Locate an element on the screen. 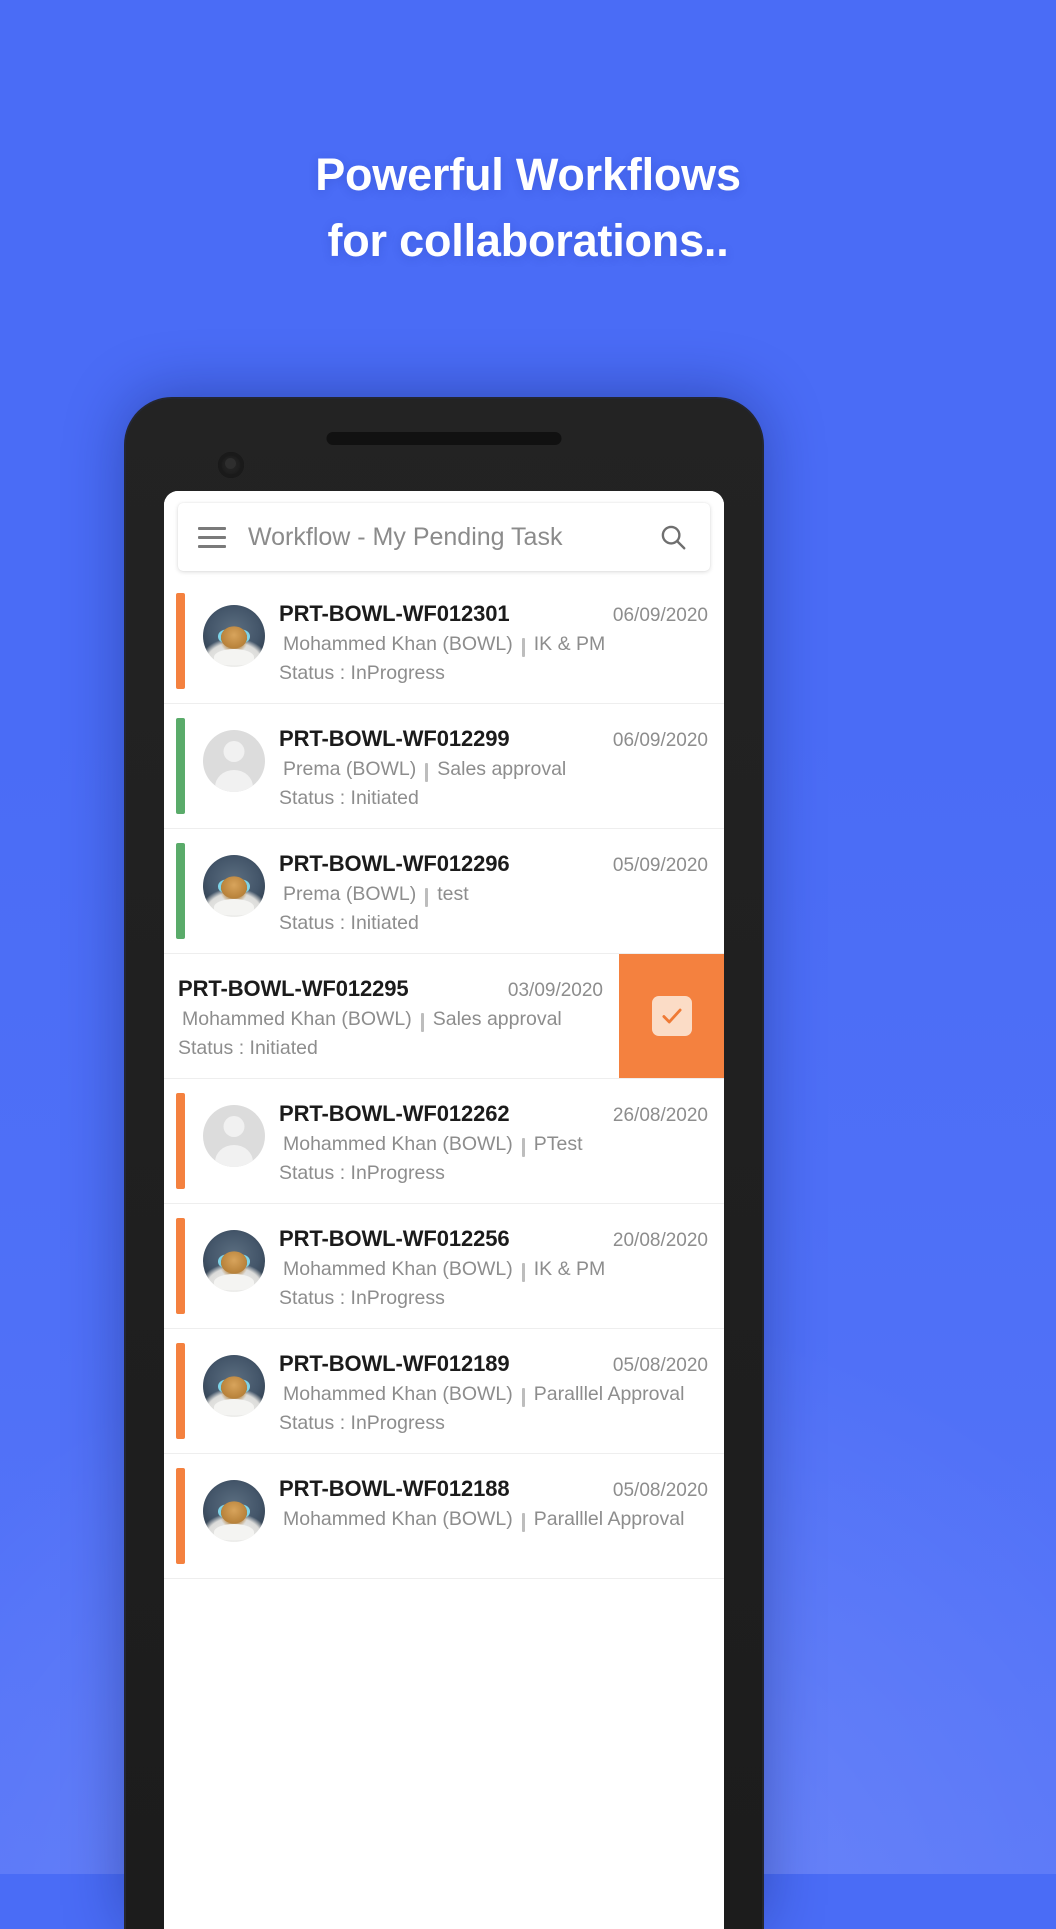 This screenshot has width=1056, height=1929. task-workflow-name: PTest is located at coordinates (558, 1144).